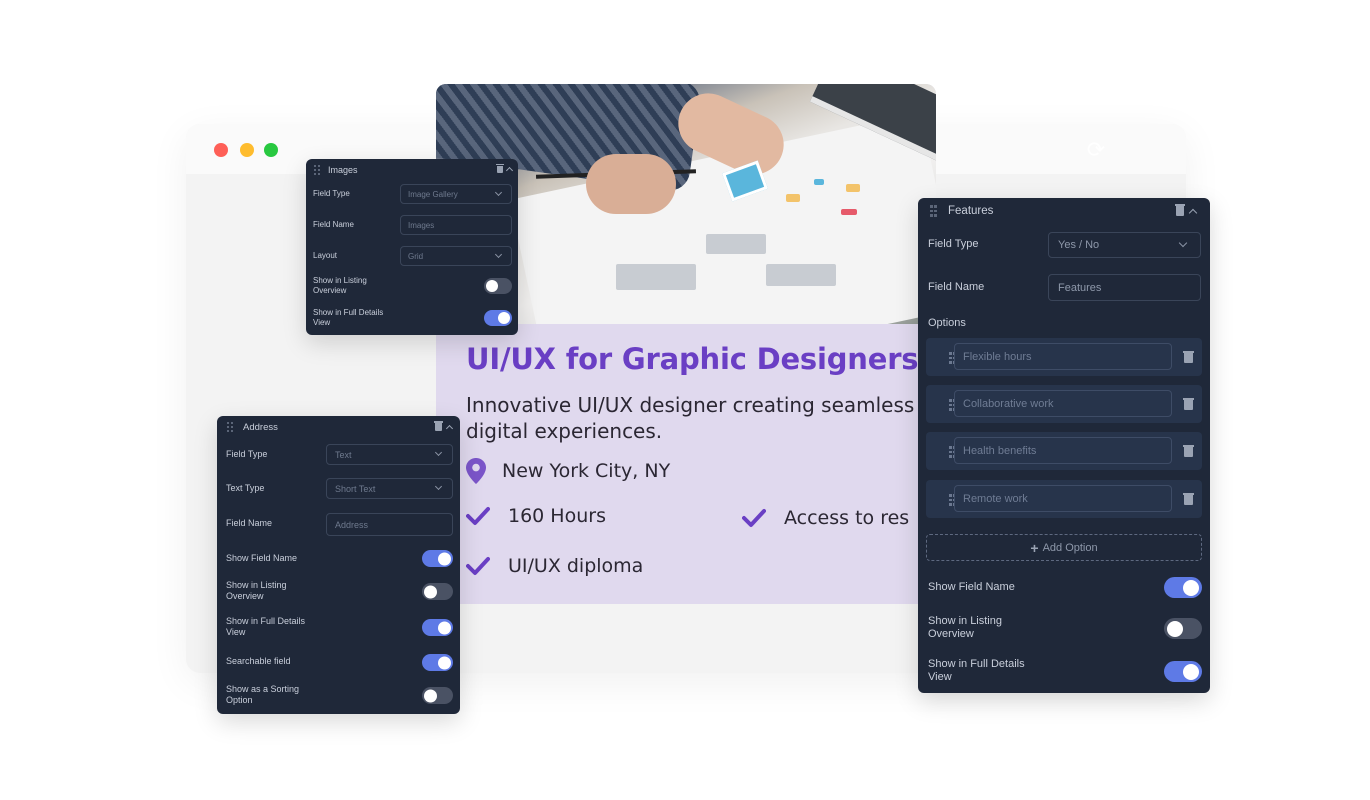 Image resolution: width=1370 pixels, height=800 pixels. I want to click on option-row: Health benefits, so click(1064, 451).